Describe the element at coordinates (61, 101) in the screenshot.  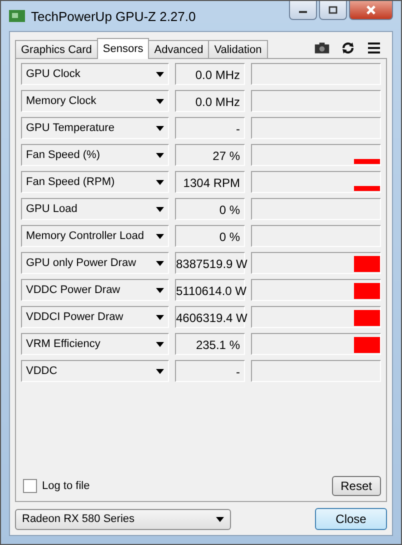
I see `sensor-name: Memory Clock` at that location.